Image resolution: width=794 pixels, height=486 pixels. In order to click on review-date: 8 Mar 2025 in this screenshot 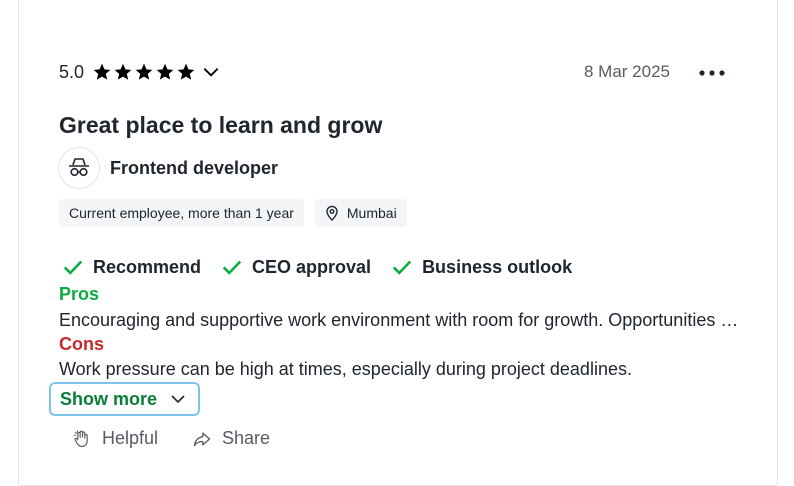, I will do `click(627, 71)`.